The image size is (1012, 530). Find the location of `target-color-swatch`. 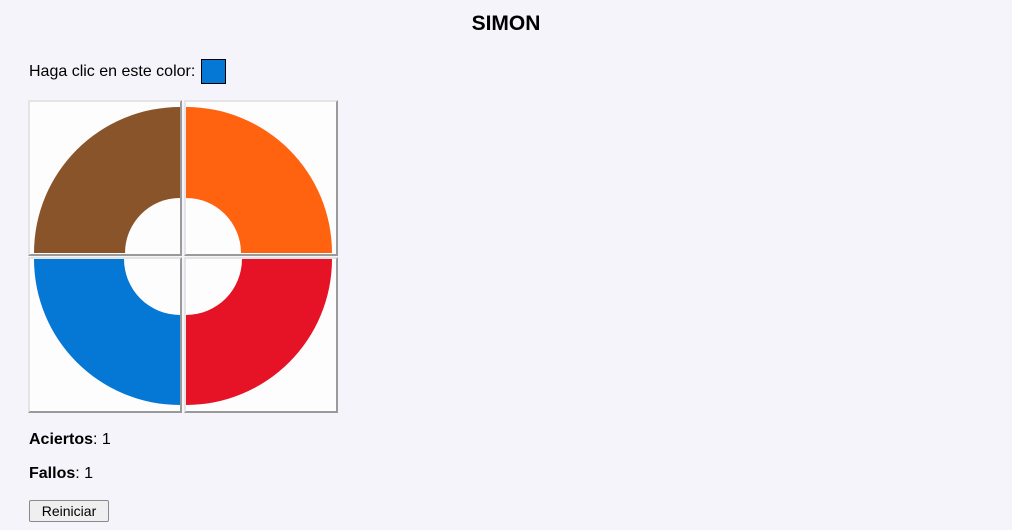

target-color-swatch is located at coordinates (214, 71).